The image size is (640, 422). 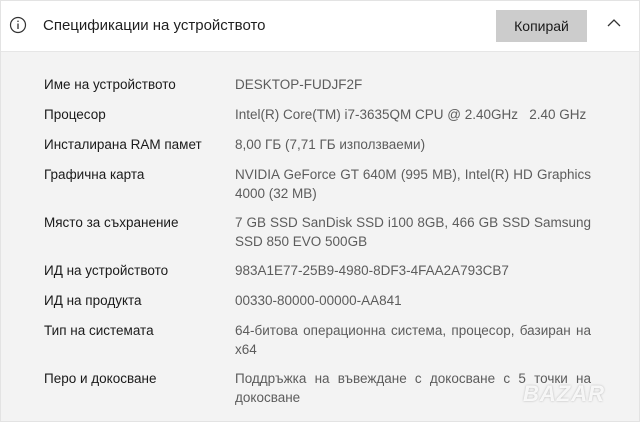 I want to click on spec-label: Място за съхранение, so click(x=111, y=222).